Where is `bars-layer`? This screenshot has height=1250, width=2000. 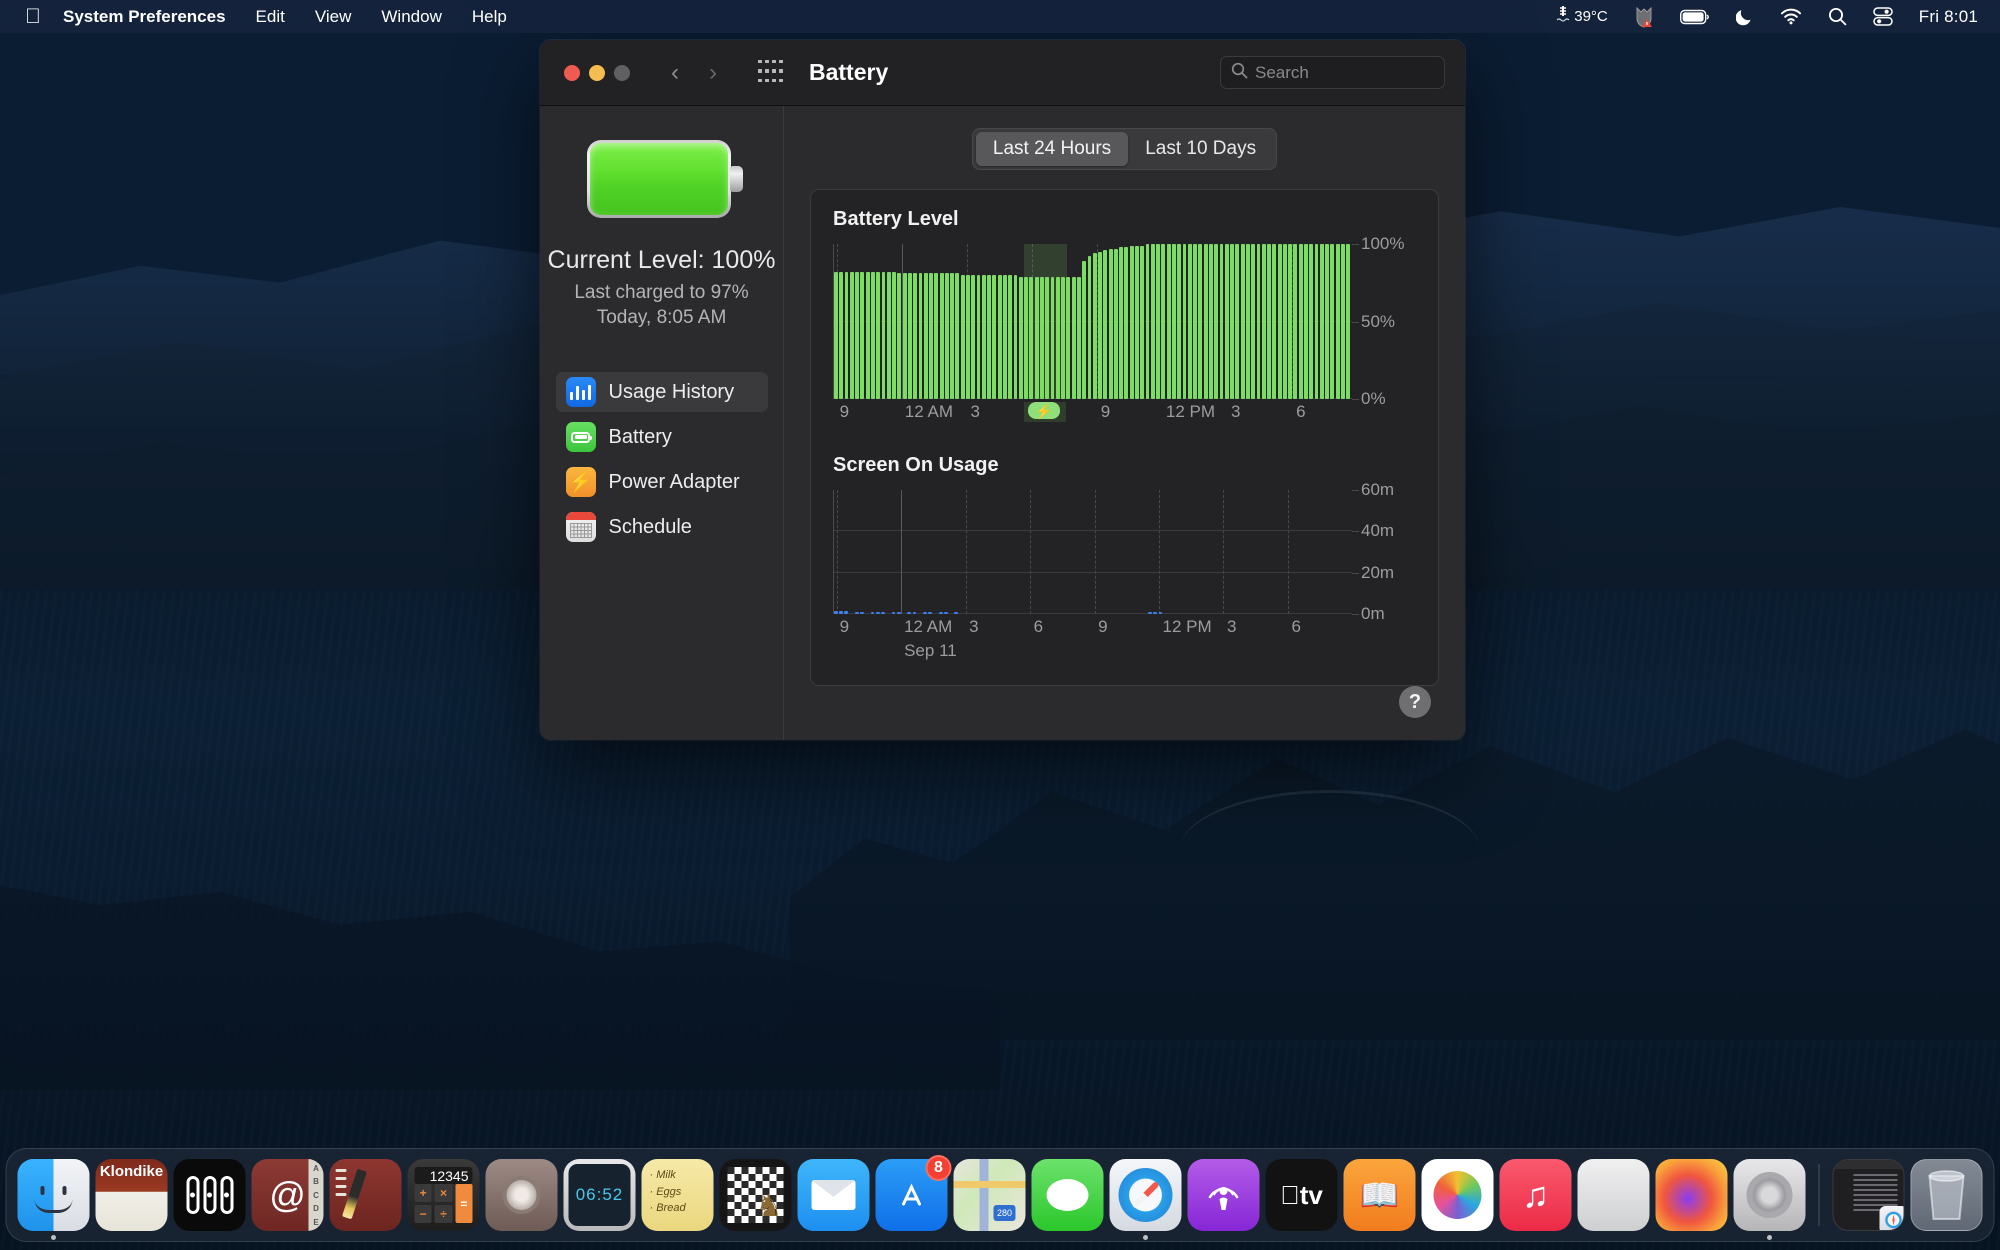 bars-layer is located at coordinates (1093, 552).